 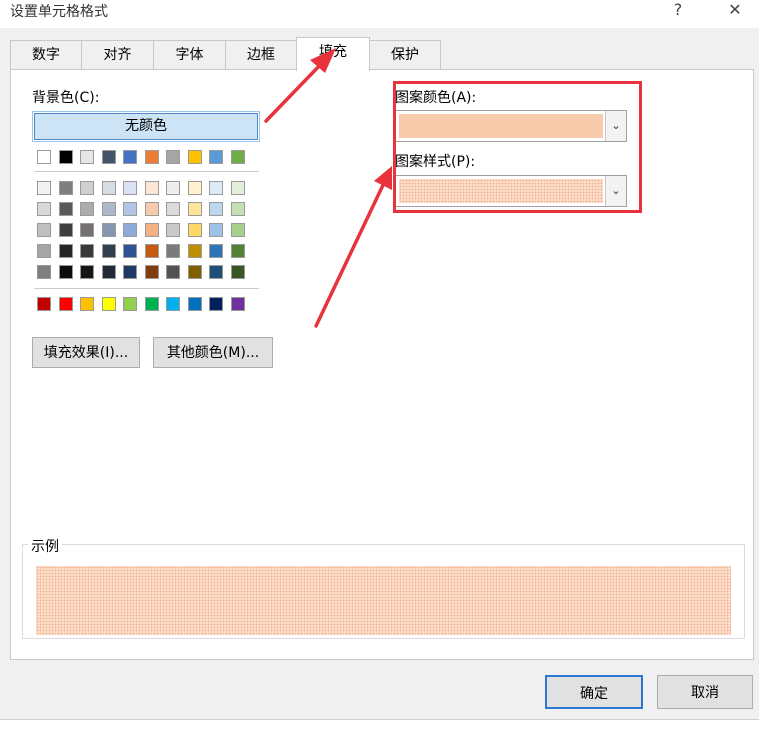 What do you see at coordinates (189, 55) in the screenshot?
I see `tab-font: 字体` at bounding box center [189, 55].